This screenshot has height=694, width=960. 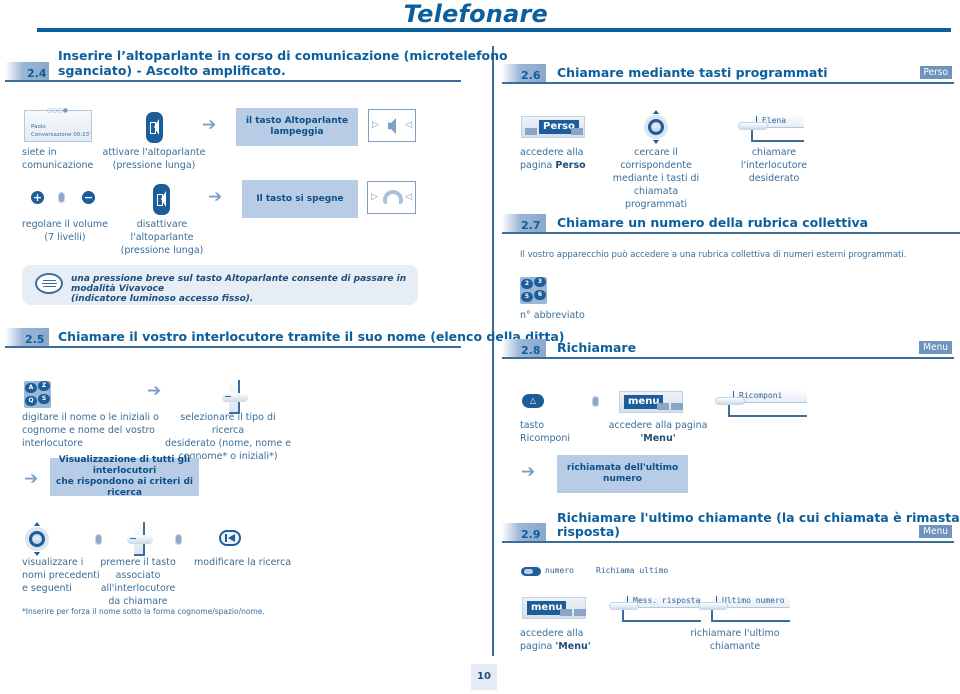 I want to click on numeric-keypad-icon: 2 3 5 6, so click(x=533, y=290).